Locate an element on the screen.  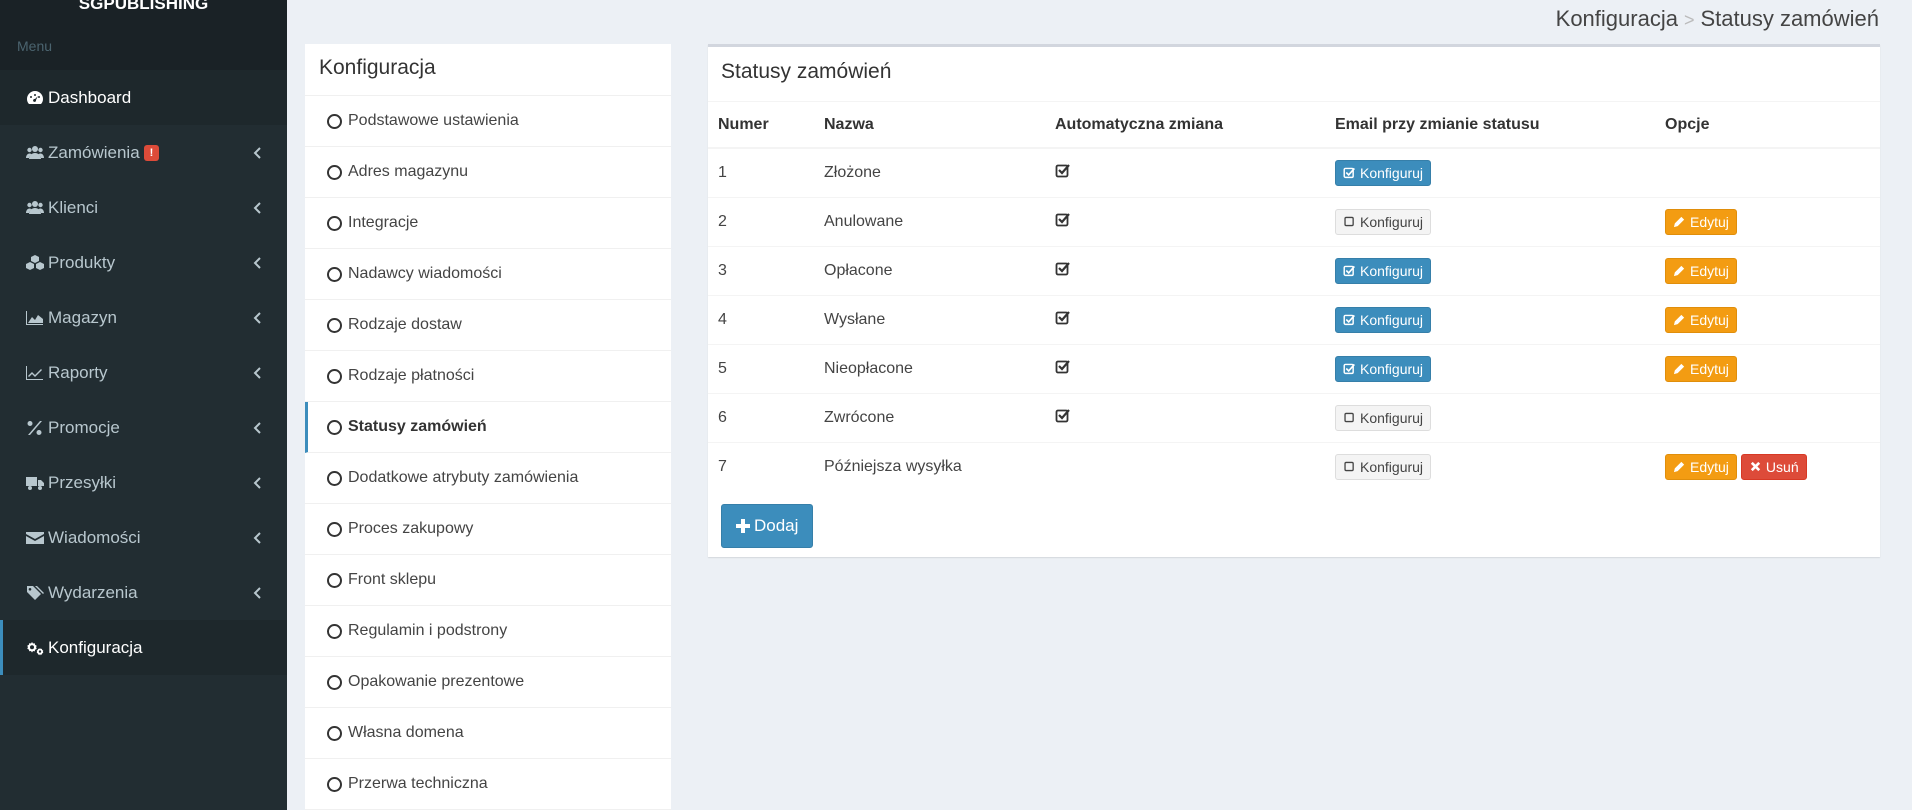
sidebar-item-dashboard: Dashboard is located at coordinates (143, 97).